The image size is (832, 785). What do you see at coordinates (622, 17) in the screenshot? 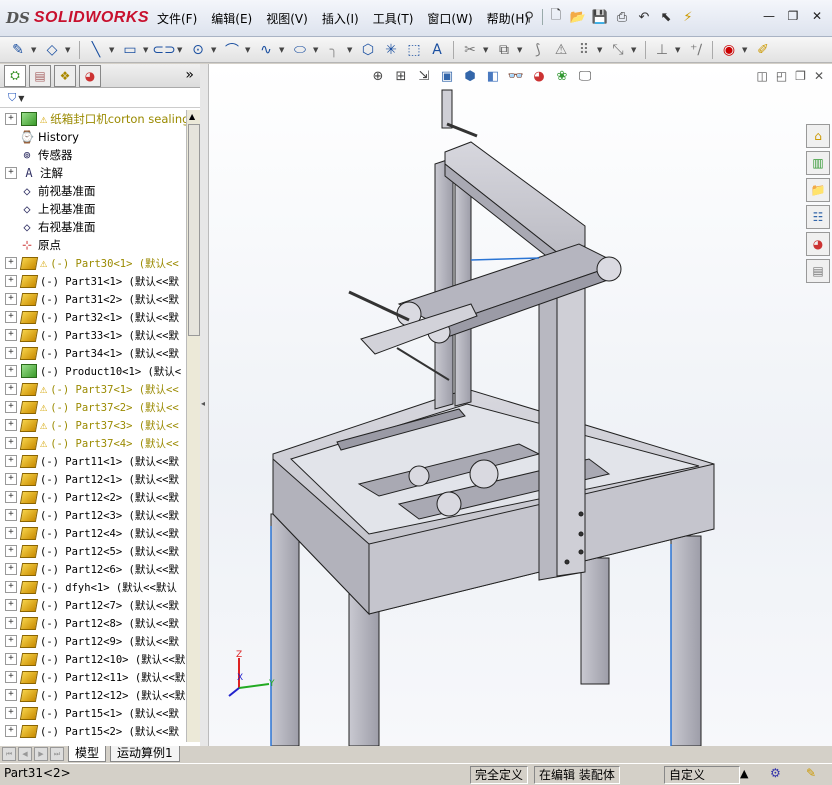
I see `print-icon: ⎙` at bounding box center [622, 17].